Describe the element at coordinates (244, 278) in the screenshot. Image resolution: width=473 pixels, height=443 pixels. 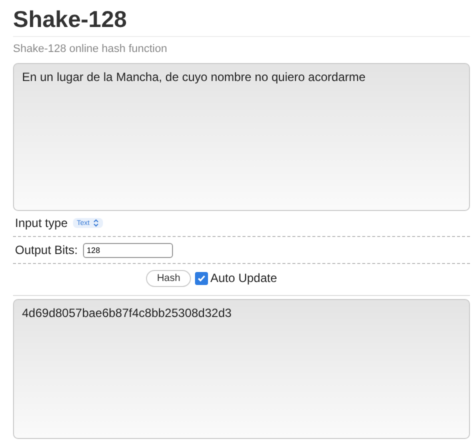
I see `auto-update-label: Auto Update` at that location.